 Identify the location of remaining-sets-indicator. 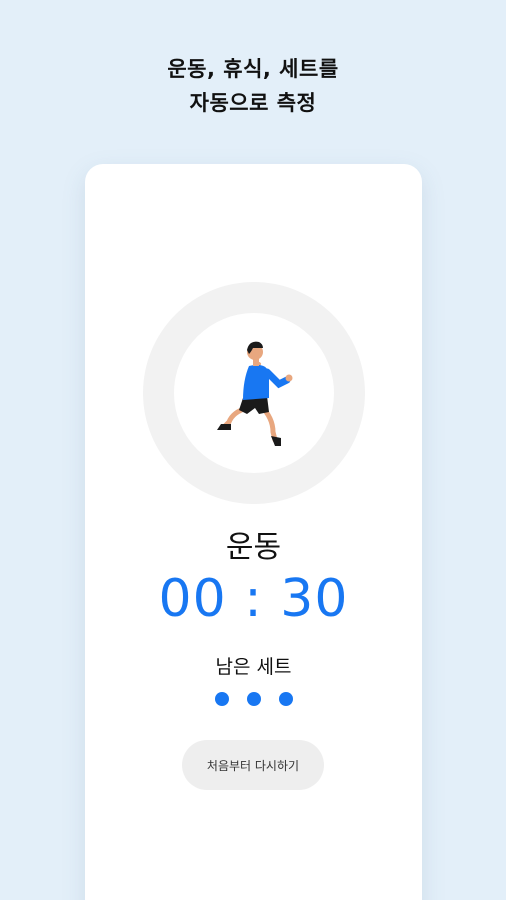
(253, 699).